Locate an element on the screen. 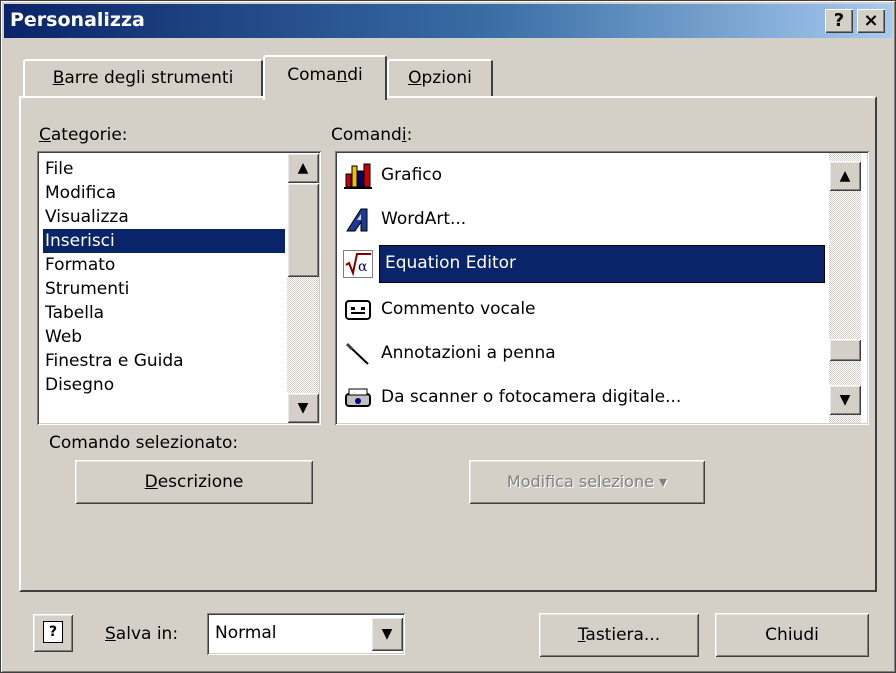  list-item: Modifica is located at coordinates (79, 193).